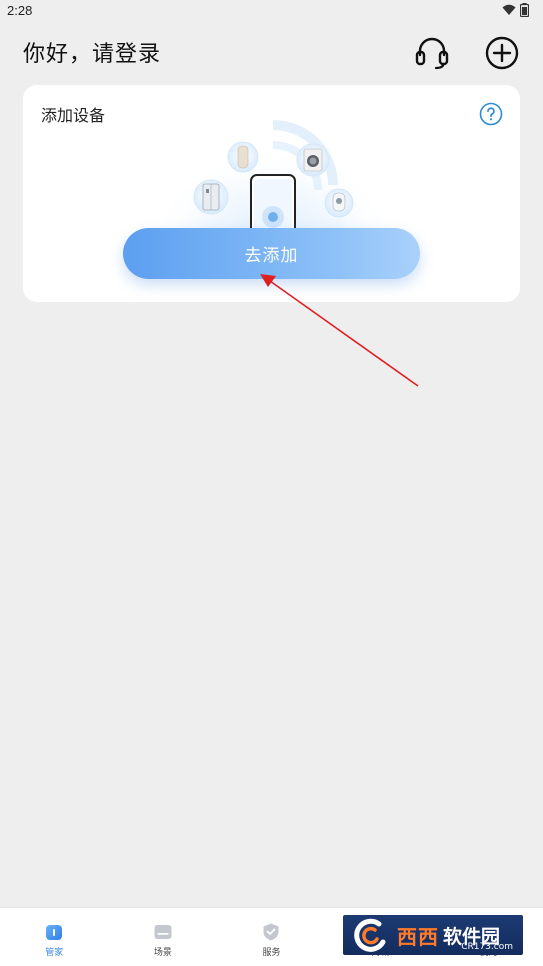 This screenshot has width=543, height=966. What do you see at coordinates (162, 953) in the screenshot?
I see `nav-label-scene: 场景` at bounding box center [162, 953].